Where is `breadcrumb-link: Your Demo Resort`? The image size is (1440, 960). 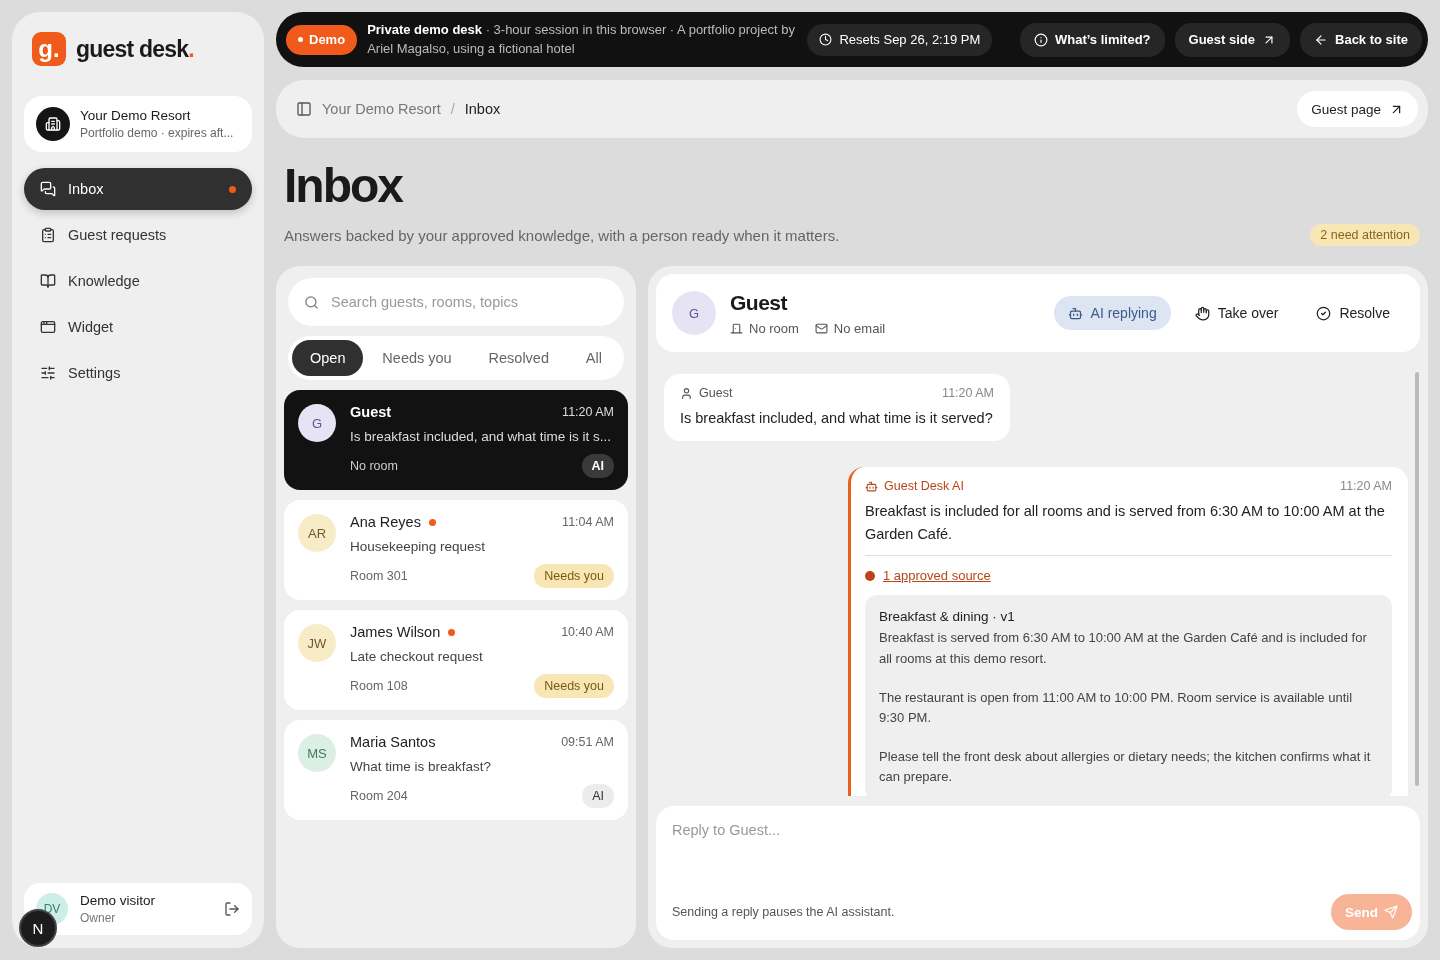
breadcrumb-link: Your Demo Resort is located at coordinates (381, 109).